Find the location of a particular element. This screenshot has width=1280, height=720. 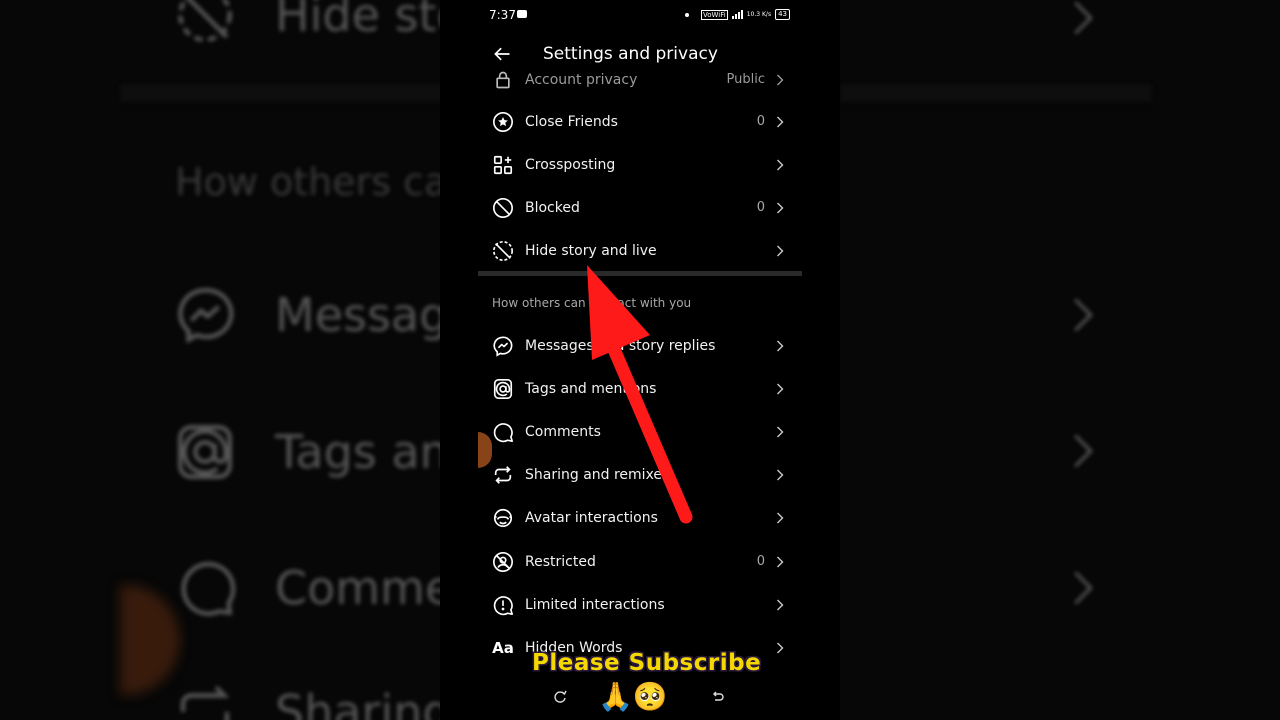

item-label: Crossposting is located at coordinates (570, 164).